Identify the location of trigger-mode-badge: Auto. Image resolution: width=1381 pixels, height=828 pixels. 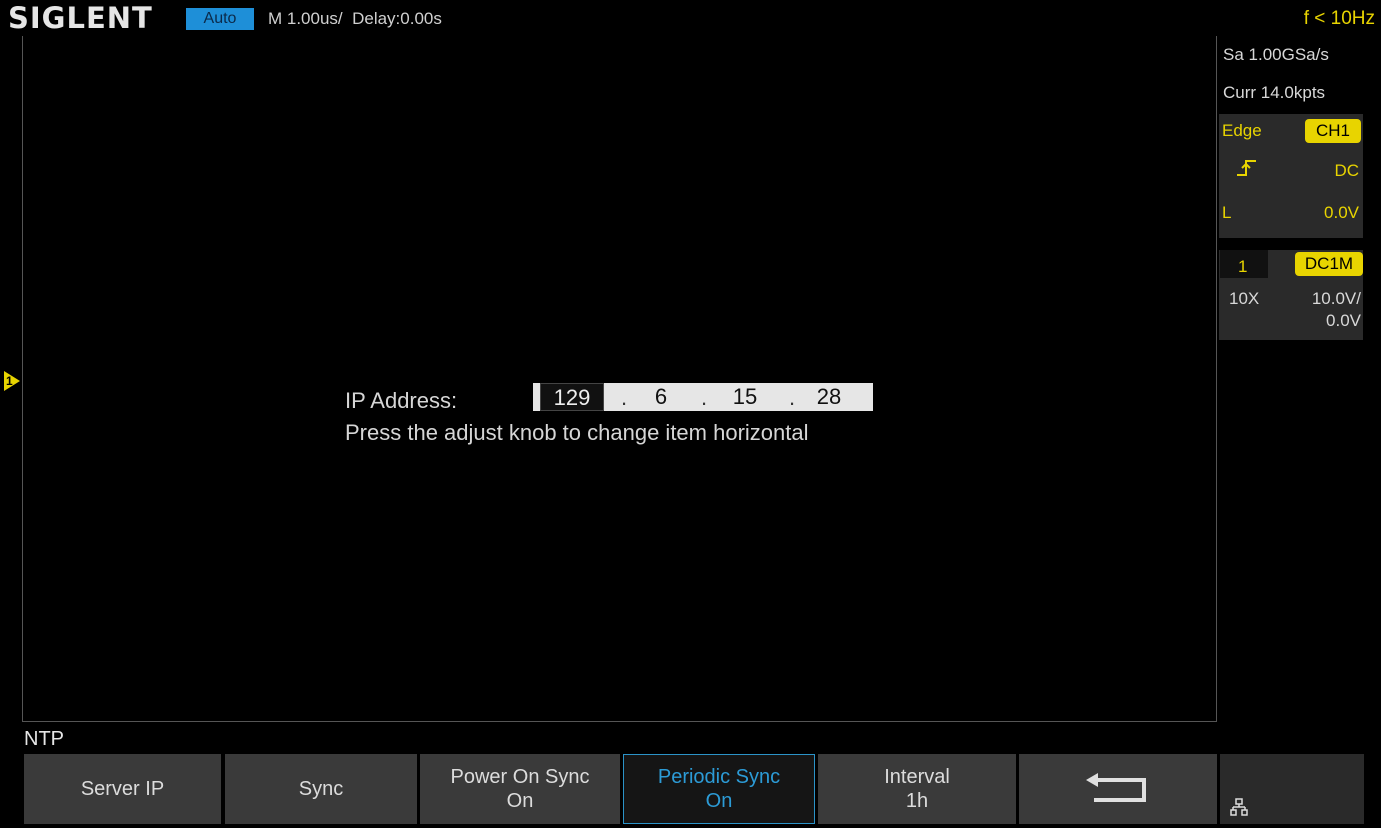
(220, 19).